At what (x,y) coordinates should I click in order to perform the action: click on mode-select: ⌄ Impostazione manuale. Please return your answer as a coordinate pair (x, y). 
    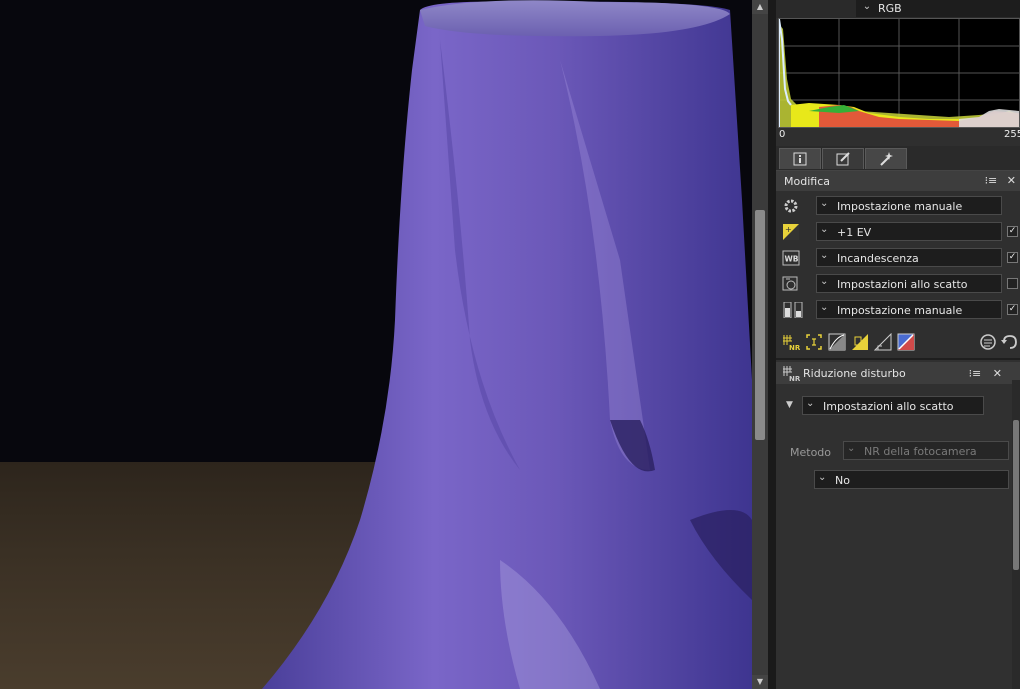
    Looking at the image, I should click on (909, 205).